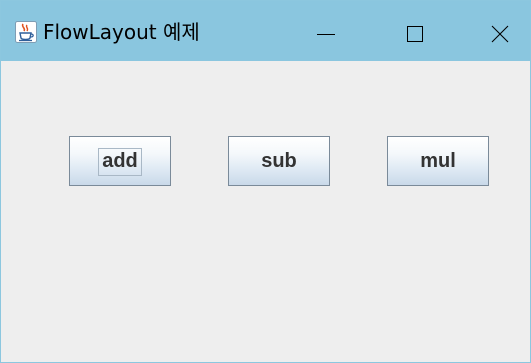  I want to click on close-icon, so click(500, 34).